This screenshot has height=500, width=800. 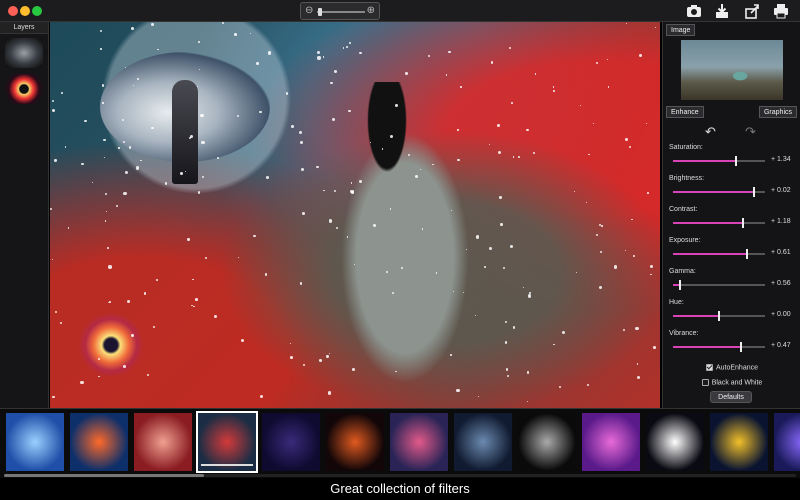 I want to click on zoom-control: ⊖ ⊕, so click(x=340, y=11).